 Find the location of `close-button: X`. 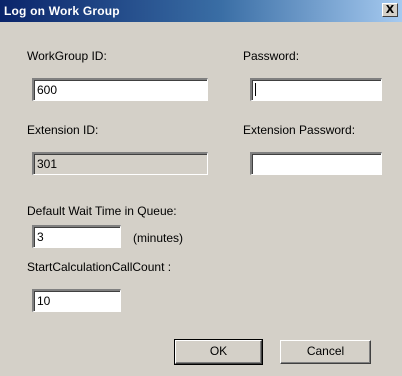

close-button: X is located at coordinates (390, 10).